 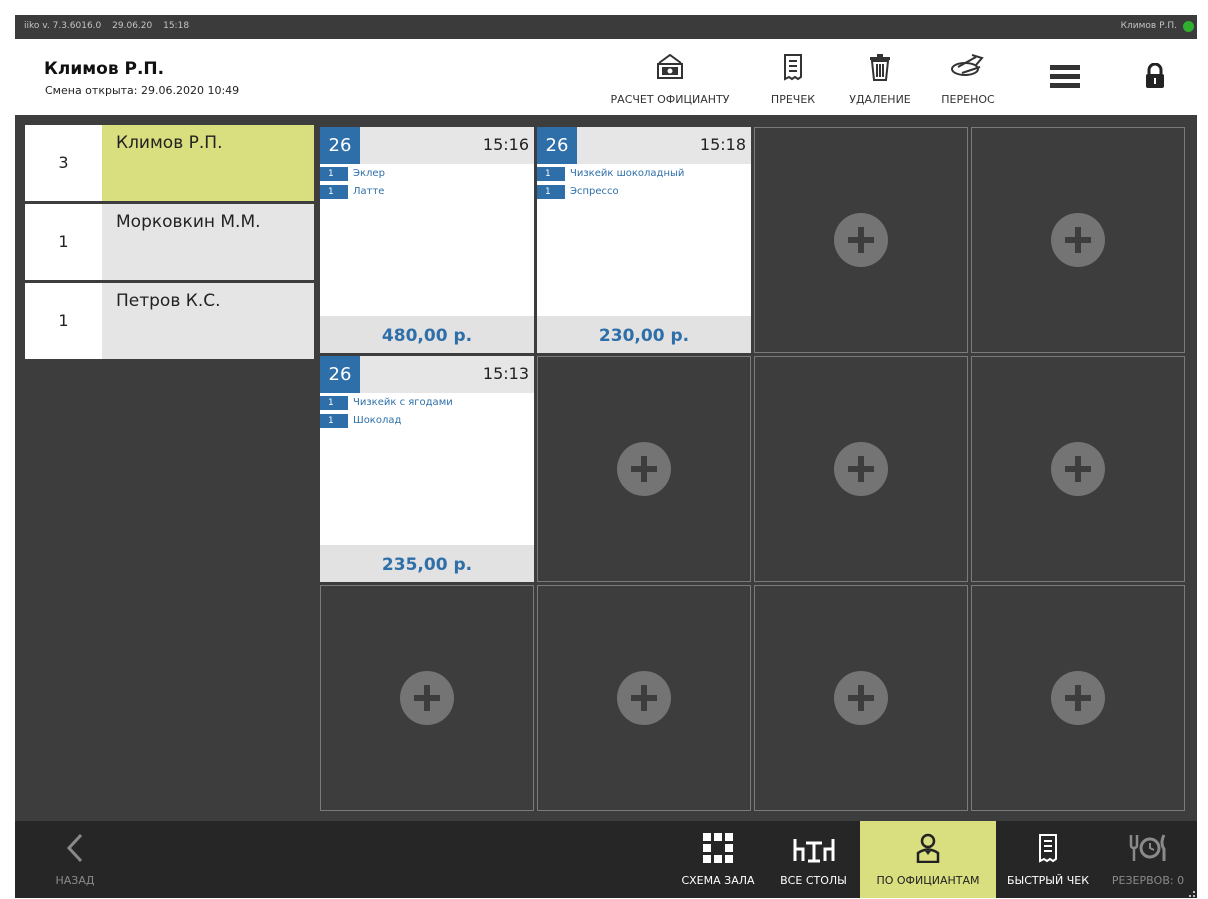 I want to click on waiter-item: 1 Морковкин М.М., so click(x=169, y=242).